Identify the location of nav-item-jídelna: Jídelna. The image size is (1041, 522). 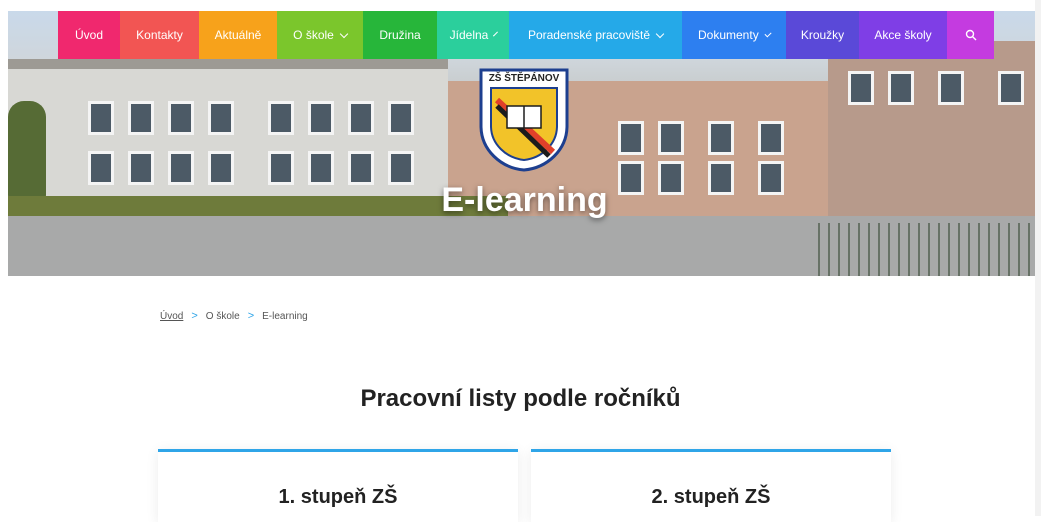
(473, 35).